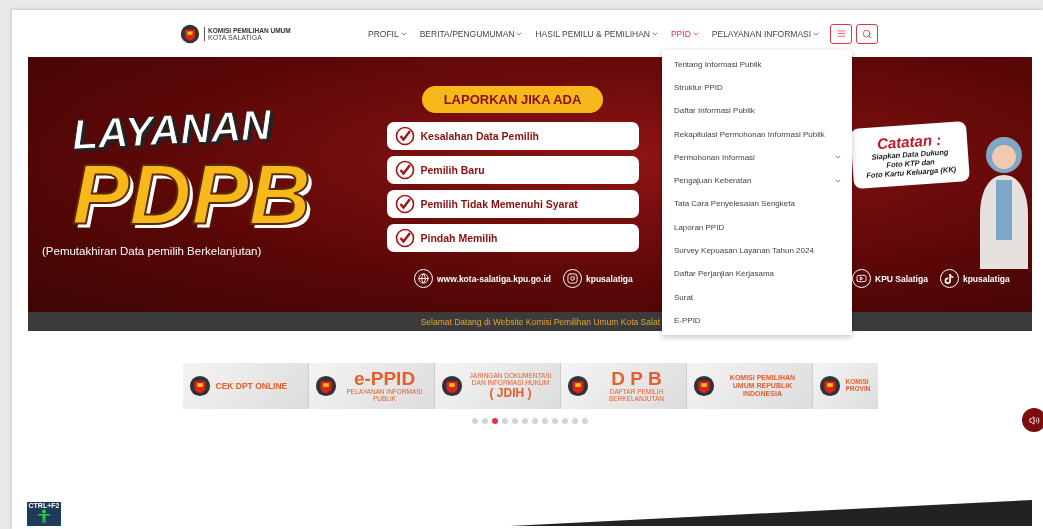  Describe the element at coordinates (756, 111) in the screenshot. I see `menu-item: Daftar Informasi Publik` at that location.